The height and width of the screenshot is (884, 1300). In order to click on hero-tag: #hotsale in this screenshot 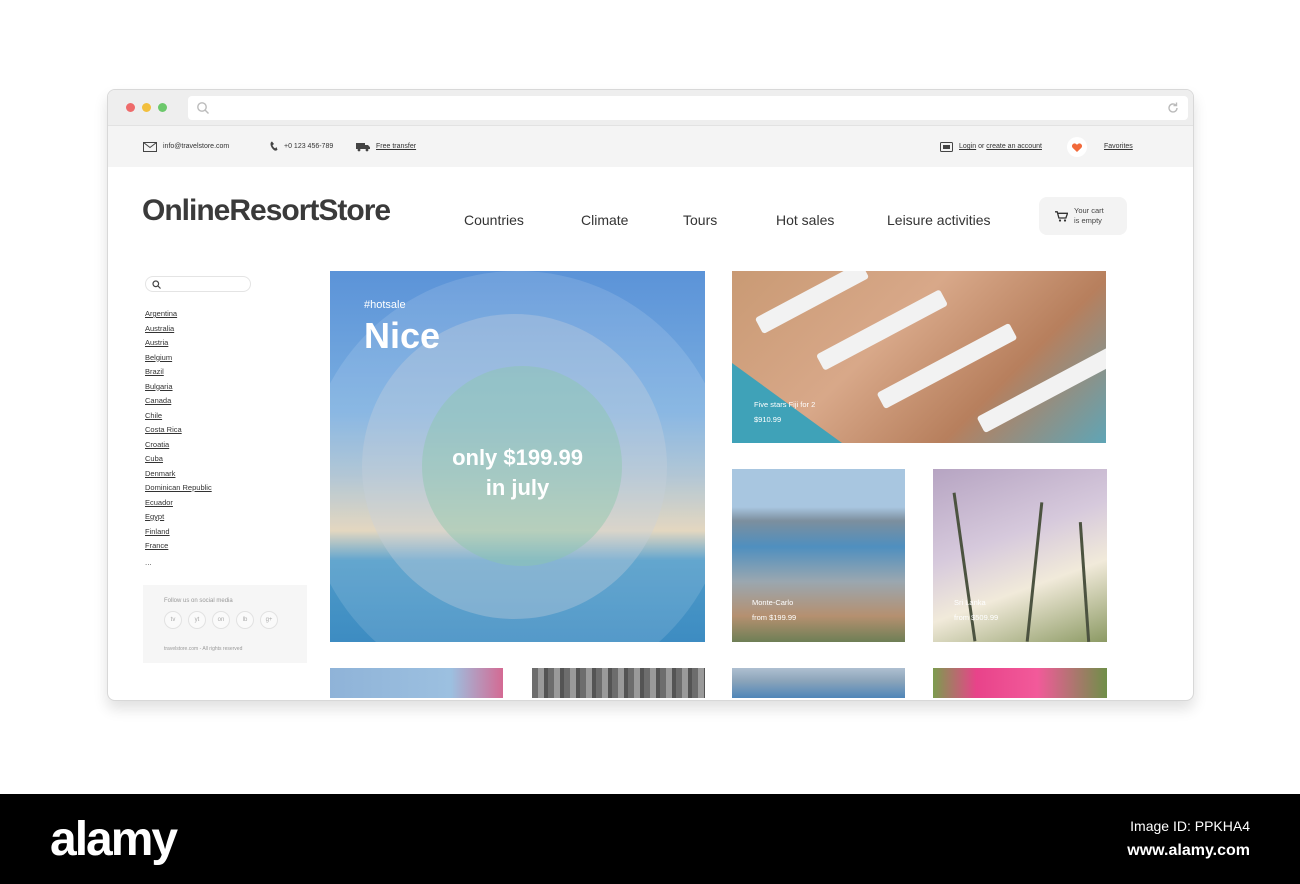, I will do `click(385, 305)`.